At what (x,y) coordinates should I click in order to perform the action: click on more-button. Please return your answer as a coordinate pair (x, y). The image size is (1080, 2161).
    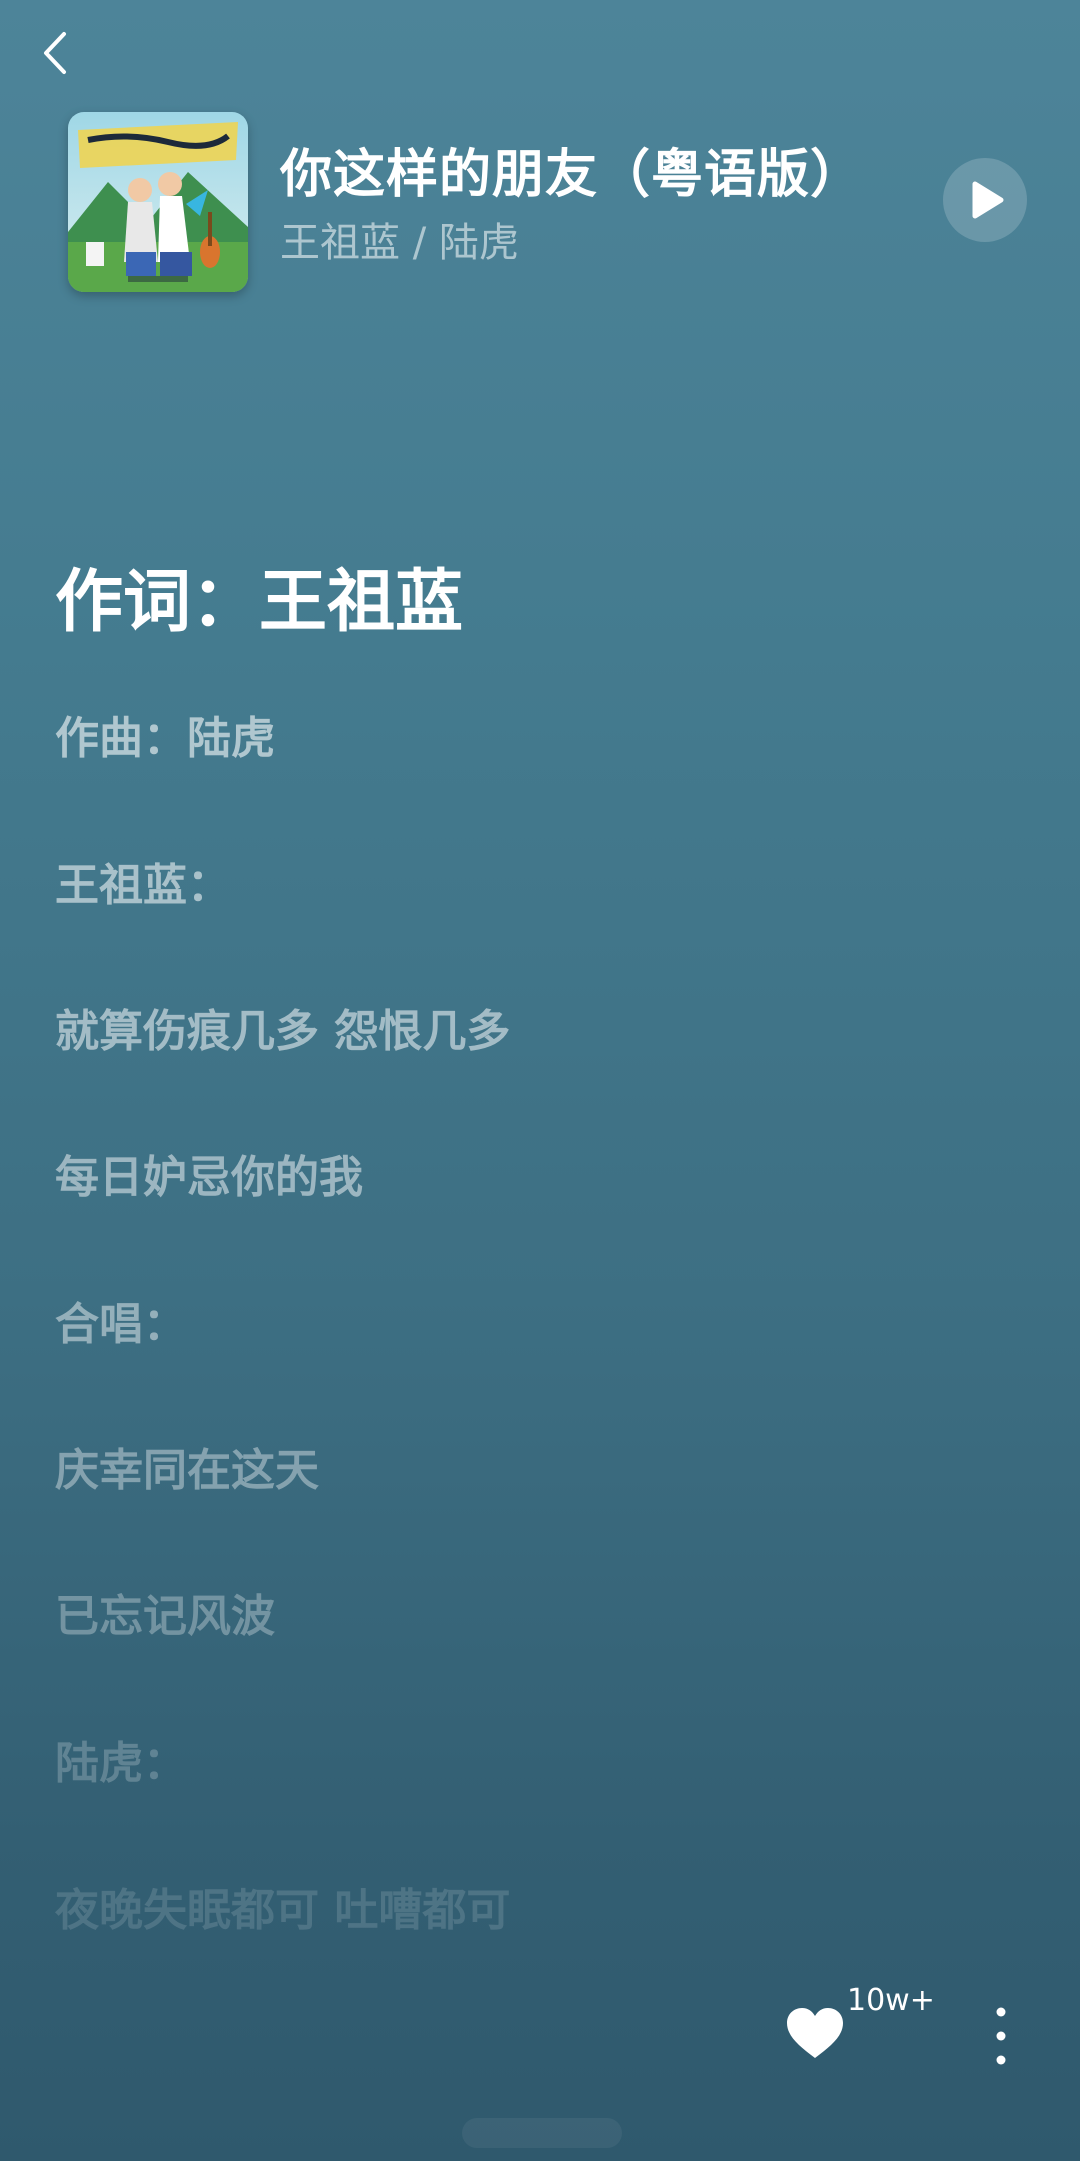
    Looking at the image, I should click on (1001, 2036).